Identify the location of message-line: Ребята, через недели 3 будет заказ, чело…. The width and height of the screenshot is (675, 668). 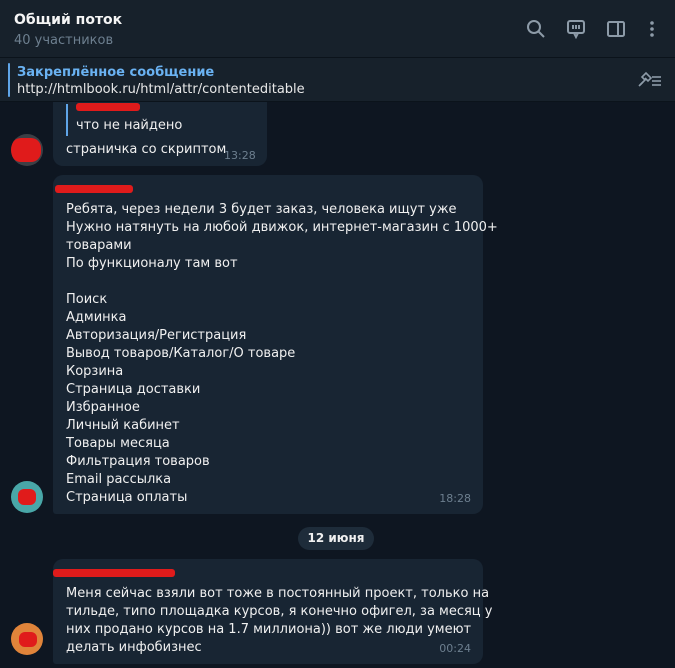
(261, 209).